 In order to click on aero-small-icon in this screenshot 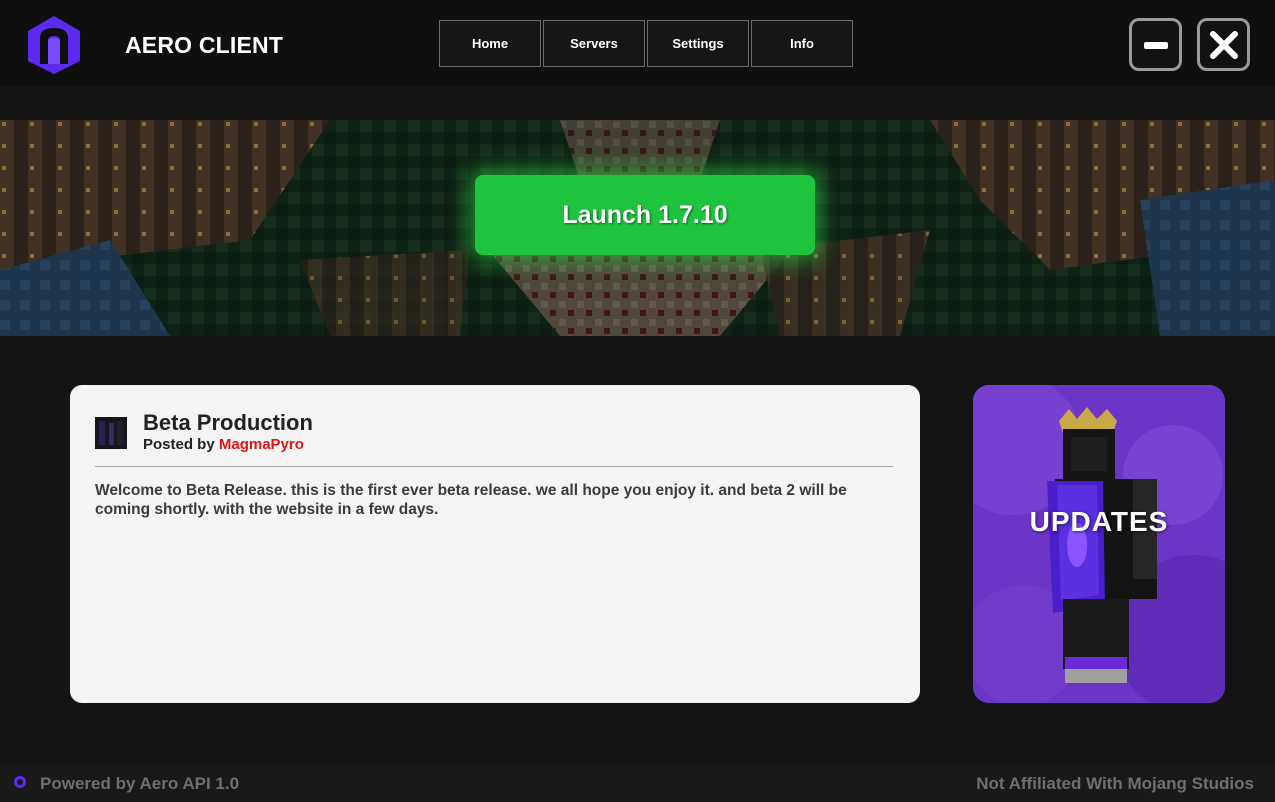, I will do `click(20, 782)`.